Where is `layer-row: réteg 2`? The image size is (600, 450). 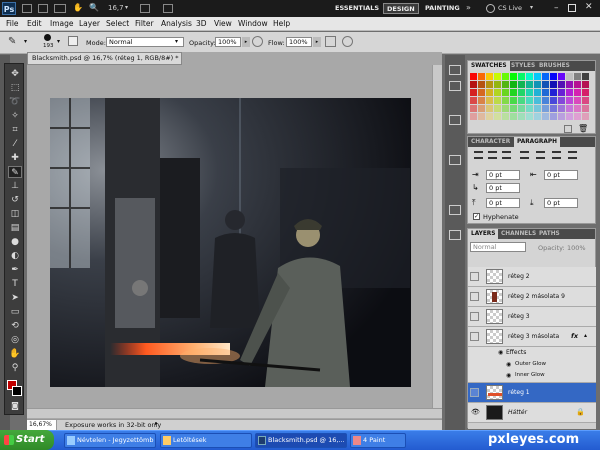 layer-row: réteg 2 is located at coordinates (532, 277).